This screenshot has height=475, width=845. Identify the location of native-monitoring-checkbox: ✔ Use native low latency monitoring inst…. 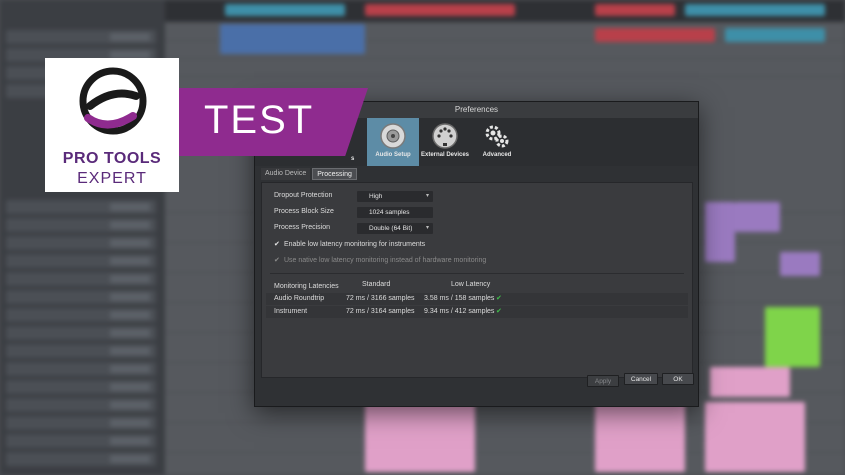
(380, 260).